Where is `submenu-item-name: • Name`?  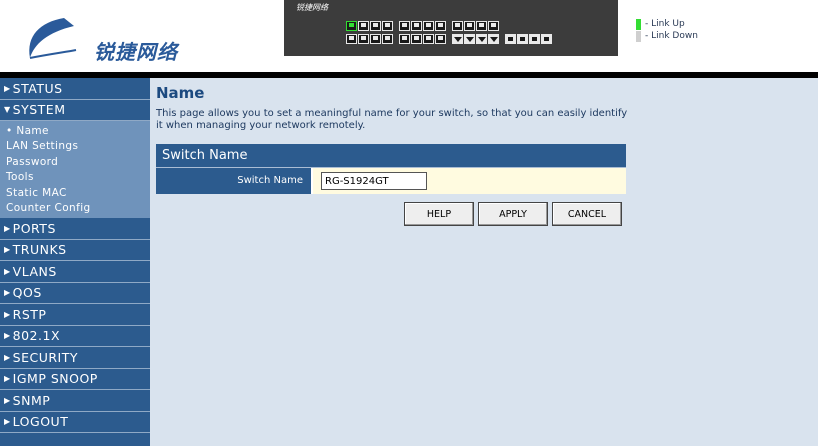 submenu-item-name: • Name is located at coordinates (78, 131).